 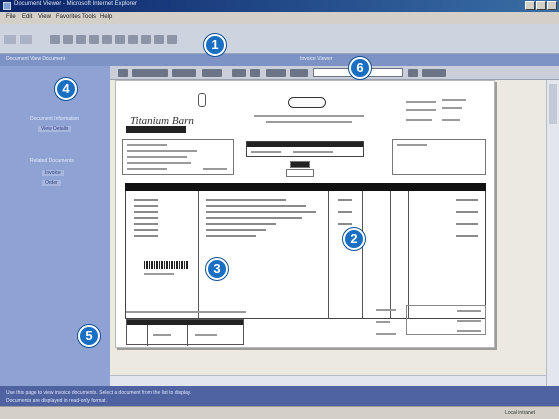 I want to click on remit-box, so click(x=439, y=157).